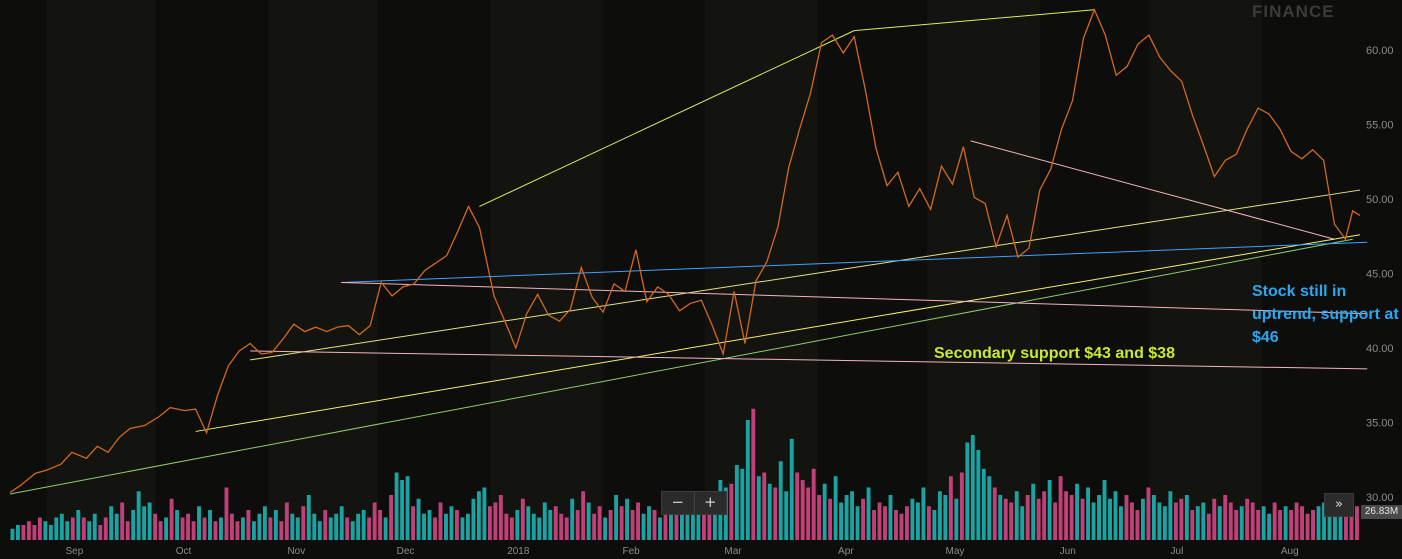 Image resolution: width=1402 pixels, height=559 pixels. I want to click on x-tick-label: Dec, so click(406, 551).